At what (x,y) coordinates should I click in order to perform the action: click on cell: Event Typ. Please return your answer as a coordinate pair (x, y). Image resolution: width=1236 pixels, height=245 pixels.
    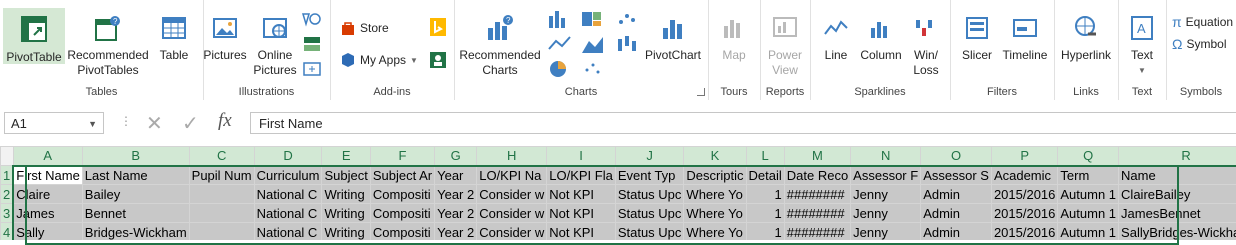
    Looking at the image, I should click on (649, 175).